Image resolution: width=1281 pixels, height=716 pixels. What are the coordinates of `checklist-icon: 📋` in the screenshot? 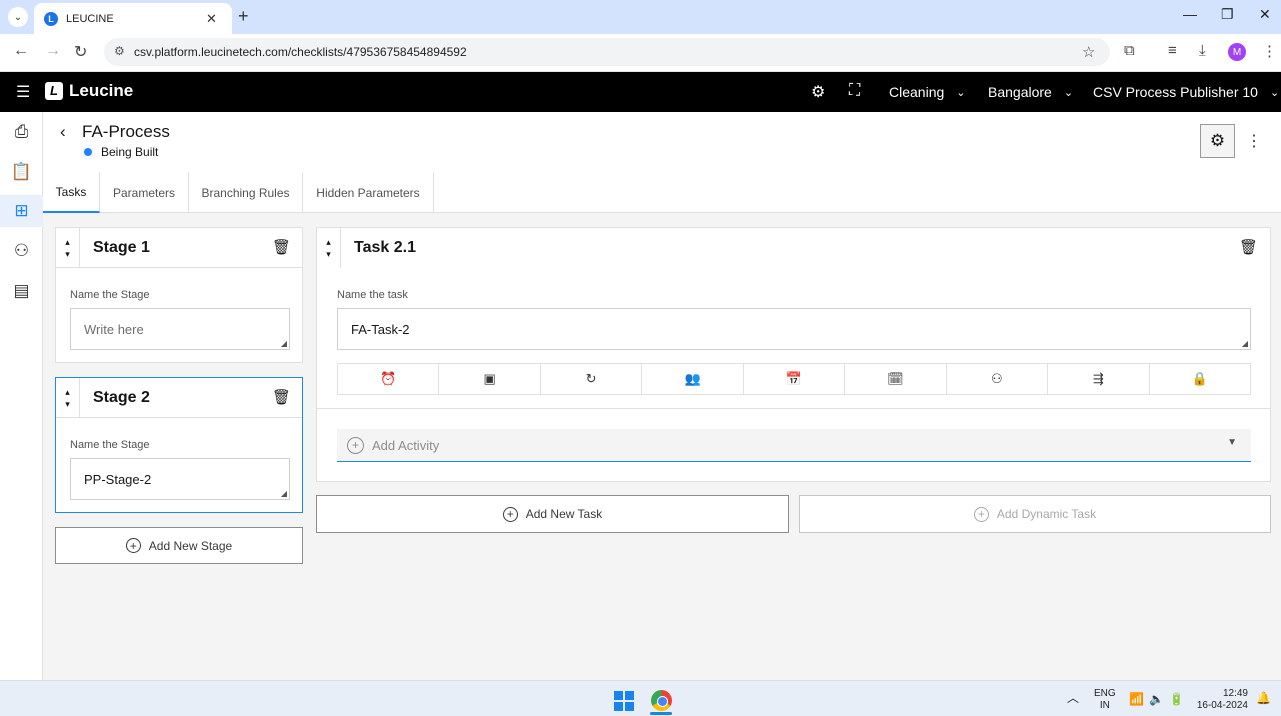 It's located at (21, 172).